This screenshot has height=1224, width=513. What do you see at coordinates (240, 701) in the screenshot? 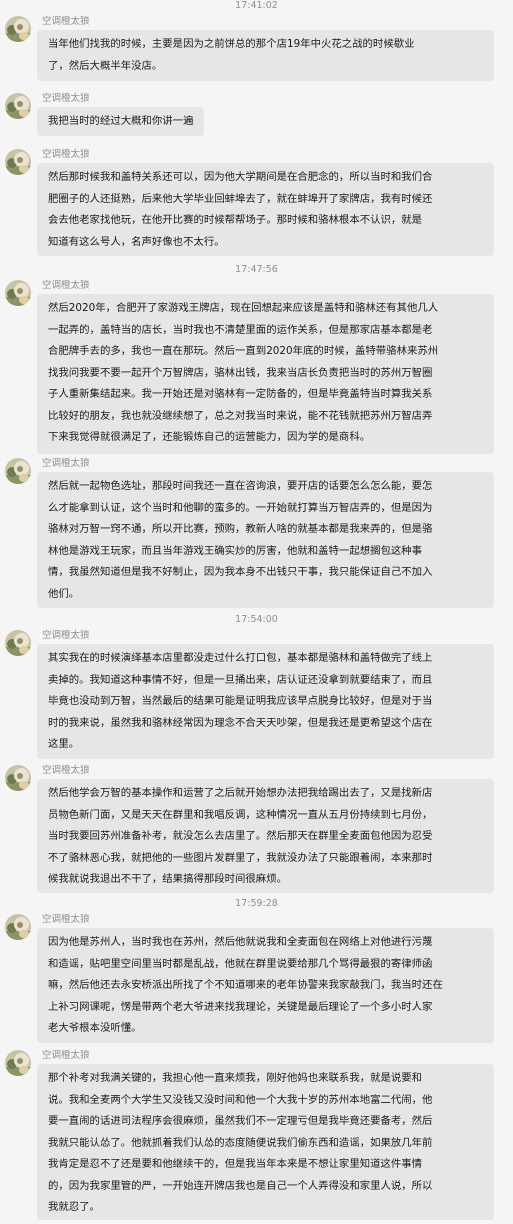
I see `message-line: 毕竟也没动到万智，当然最后的结果可能是证明我应该早点脱身比较好，但是对于当` at bounding box center [240, 701].